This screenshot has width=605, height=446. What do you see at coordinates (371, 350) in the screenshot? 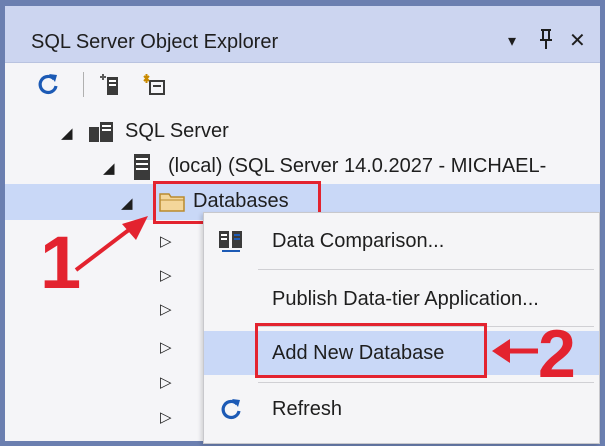
I see `highlight-box-add-new-database` at bounding box center [371, 350].